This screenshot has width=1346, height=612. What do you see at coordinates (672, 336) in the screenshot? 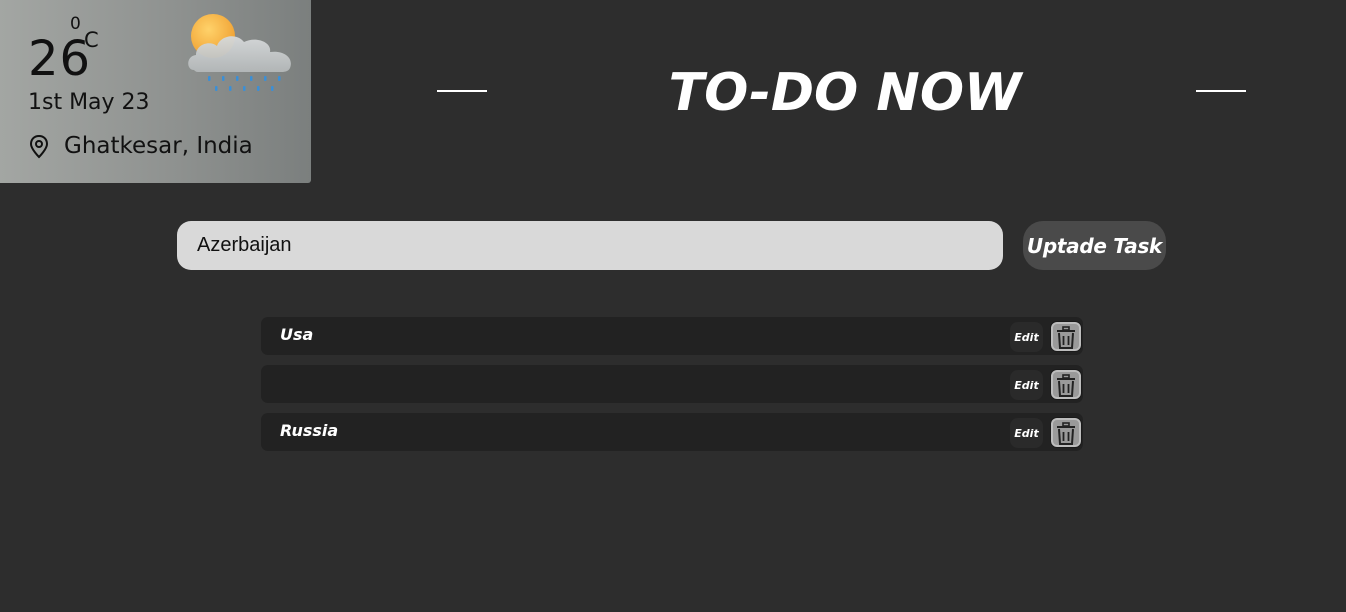
I see `task-row: Usa Edit` at bounding box center [672, 336].